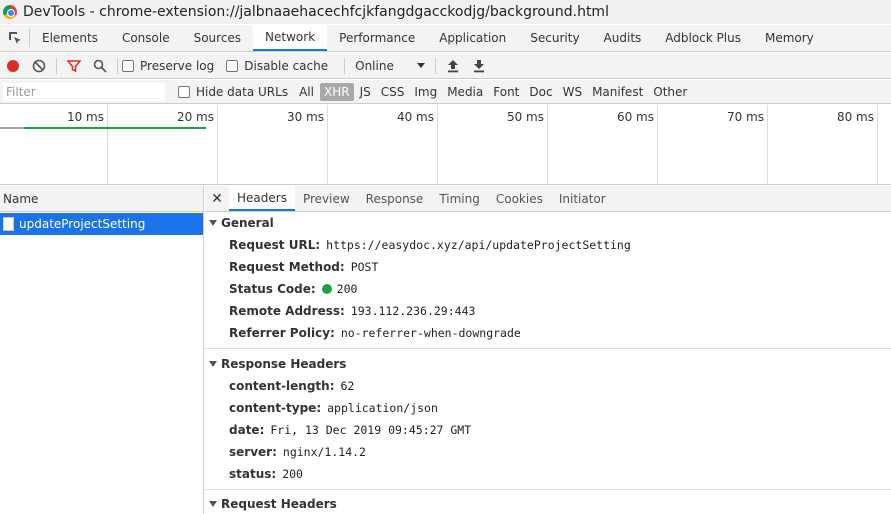 Image resolution: width=891 pixels, height=514 pixels. Describe the element at coordinates (253, 452) in the screenshot. I see `header-key: server:` at that location.